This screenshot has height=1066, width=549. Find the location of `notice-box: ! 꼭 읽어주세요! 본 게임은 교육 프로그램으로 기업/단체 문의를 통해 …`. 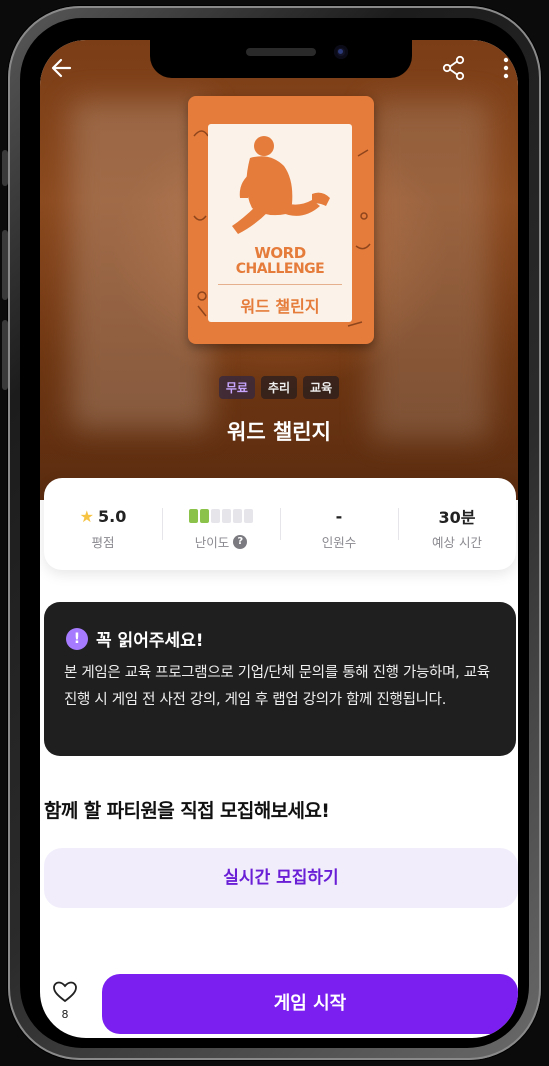

notice-box: ! 꼭 읽어주세요! 본 게임은 교육 프로그램으로 기업/단체 문의를 통해 … is located at coordinates (280, 679).